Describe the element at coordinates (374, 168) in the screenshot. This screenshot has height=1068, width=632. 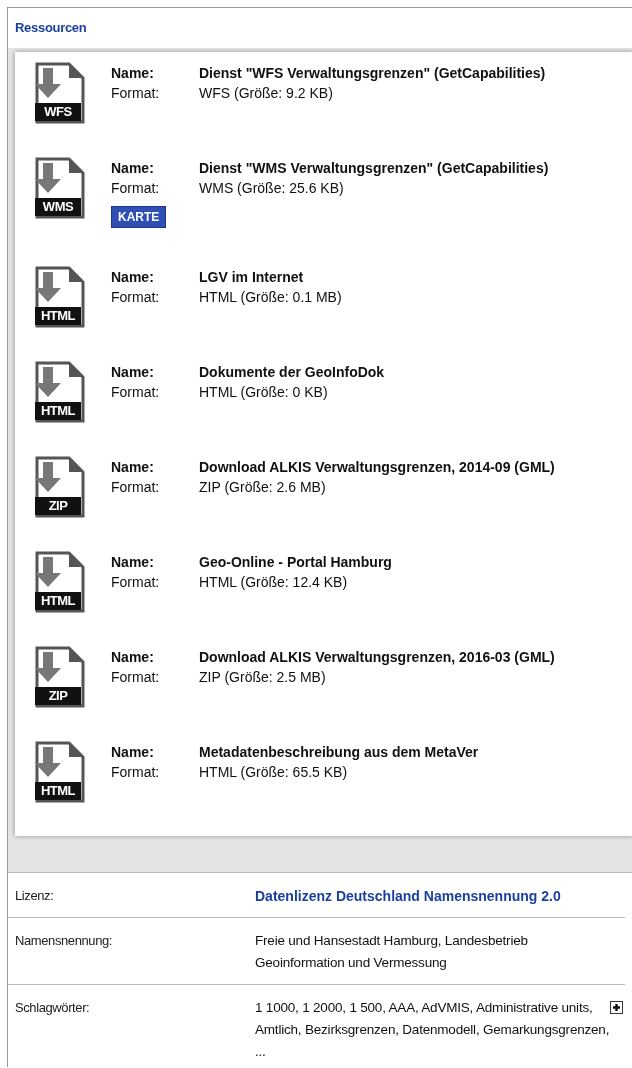
I see `resource-name: Dienst "WMS Verwaltungsgrenzen" (GetCapabilities)` at that location.